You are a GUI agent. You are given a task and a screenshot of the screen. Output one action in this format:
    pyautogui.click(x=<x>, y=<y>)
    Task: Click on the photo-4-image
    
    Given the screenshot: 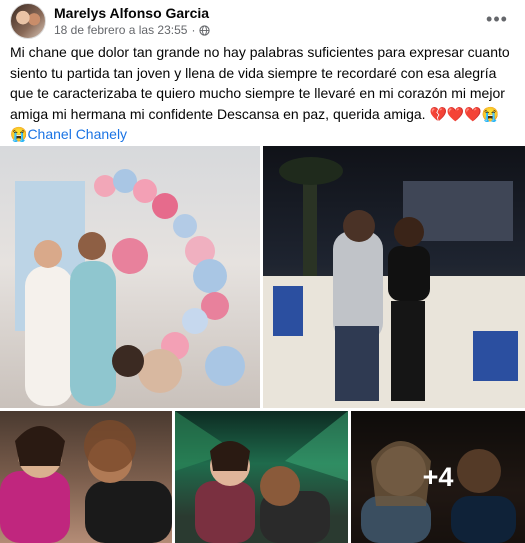 What is the action you would take?
    pyautogui.click(x=261, y=477)
    